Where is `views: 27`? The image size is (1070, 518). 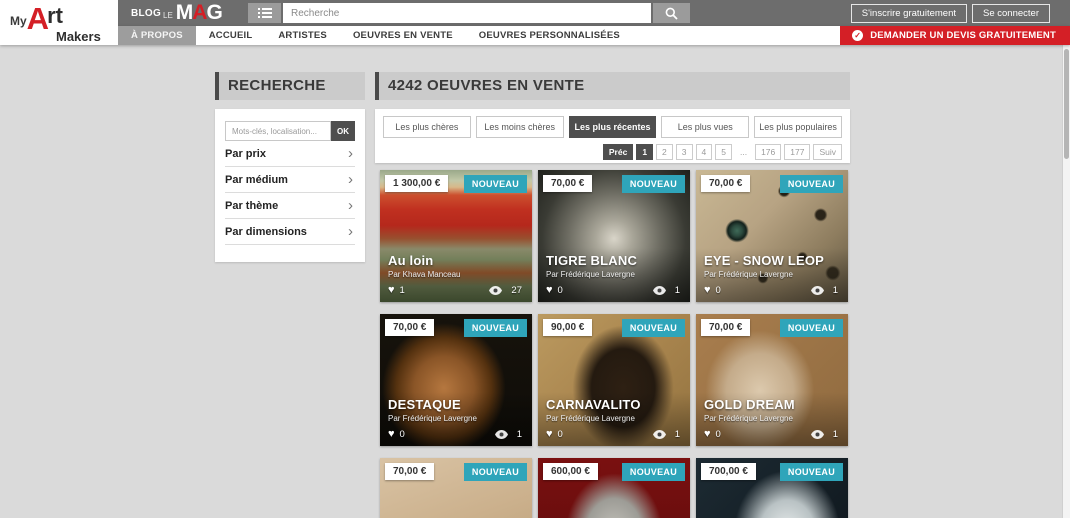
views: 27 is located at coordinates (505, 290).